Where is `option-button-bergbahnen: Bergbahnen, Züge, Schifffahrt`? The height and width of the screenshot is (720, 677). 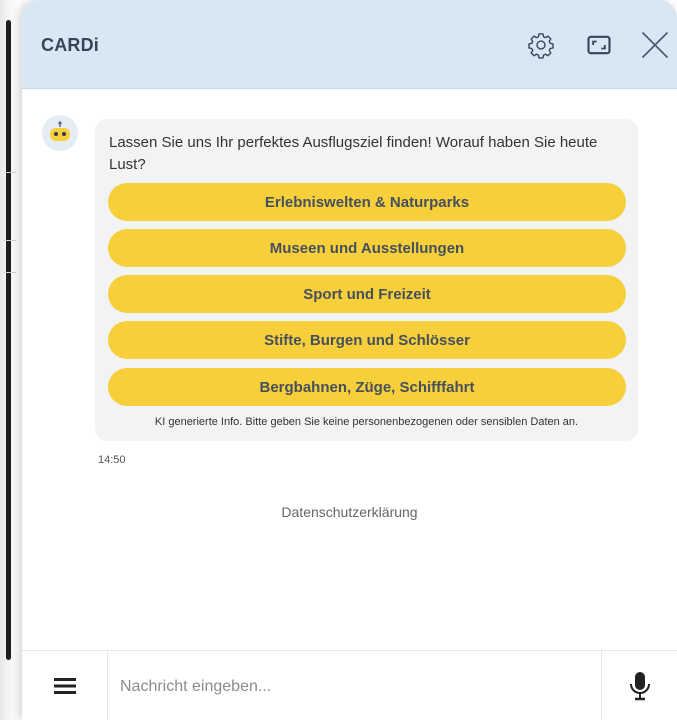 option-button-bergbahnen: Bergbahnen, Züge, Schifffahrt is located at coordinates (367, 387).